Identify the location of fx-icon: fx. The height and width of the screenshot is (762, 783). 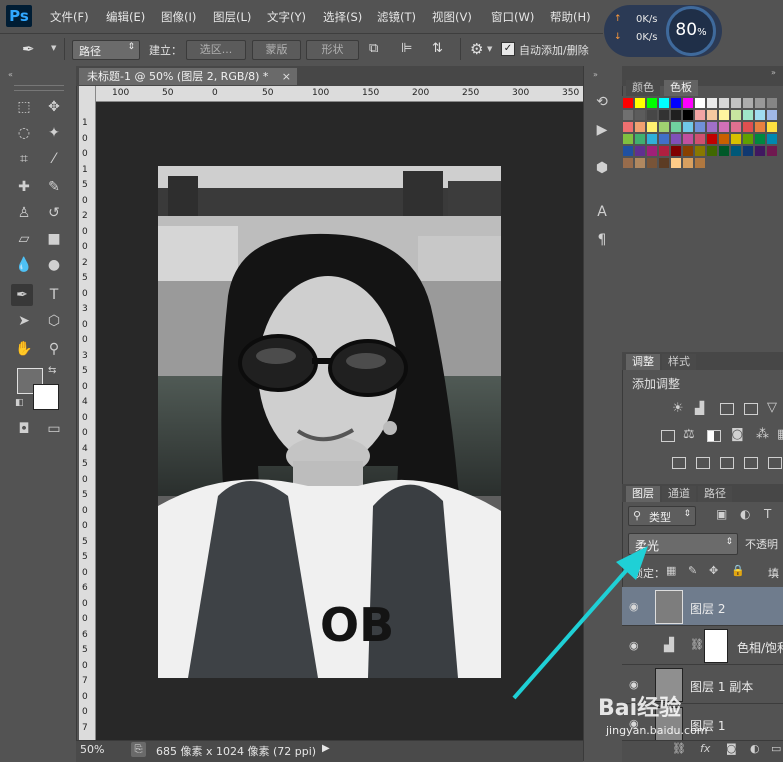
(705, 748).